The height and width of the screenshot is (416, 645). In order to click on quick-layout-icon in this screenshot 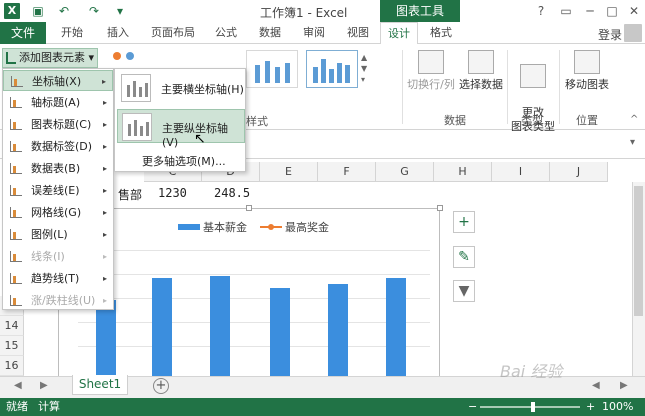, I will do `click(117, 56)`.